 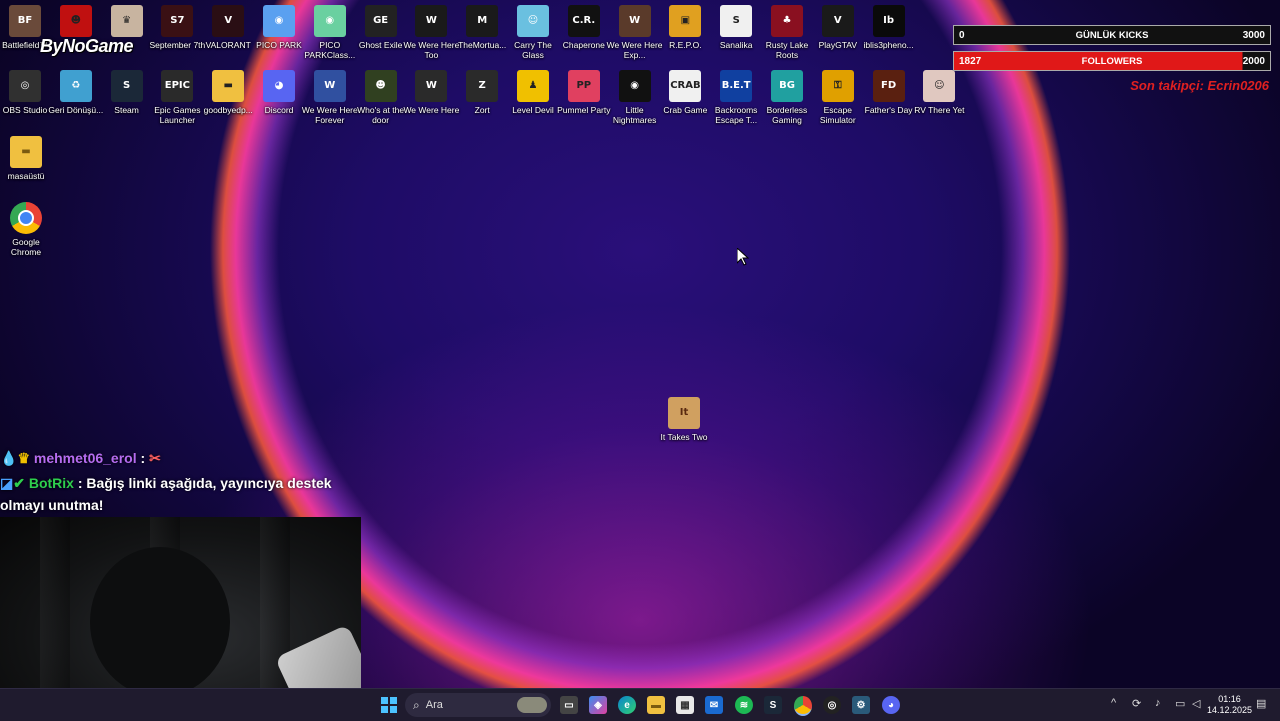 I want to click on bot-badge-icon: ◪, so click(x=7, y=483).